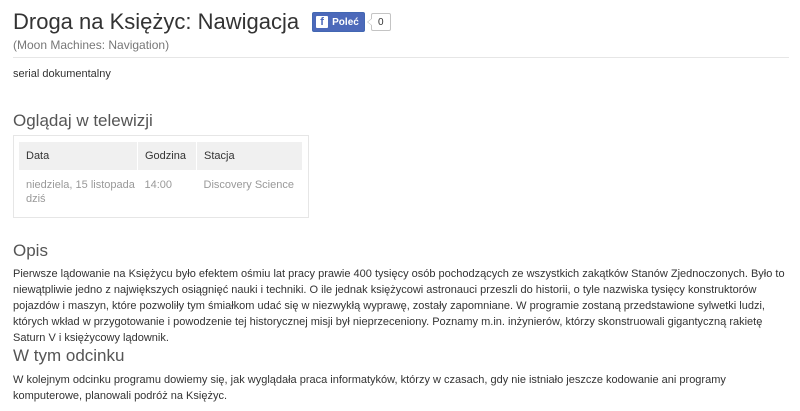  Describe the element at coordinates (401, 22) in the screenshot. I see `title-row: Droga na Księżyc: Nawigacja f Poleć 0` at that location.